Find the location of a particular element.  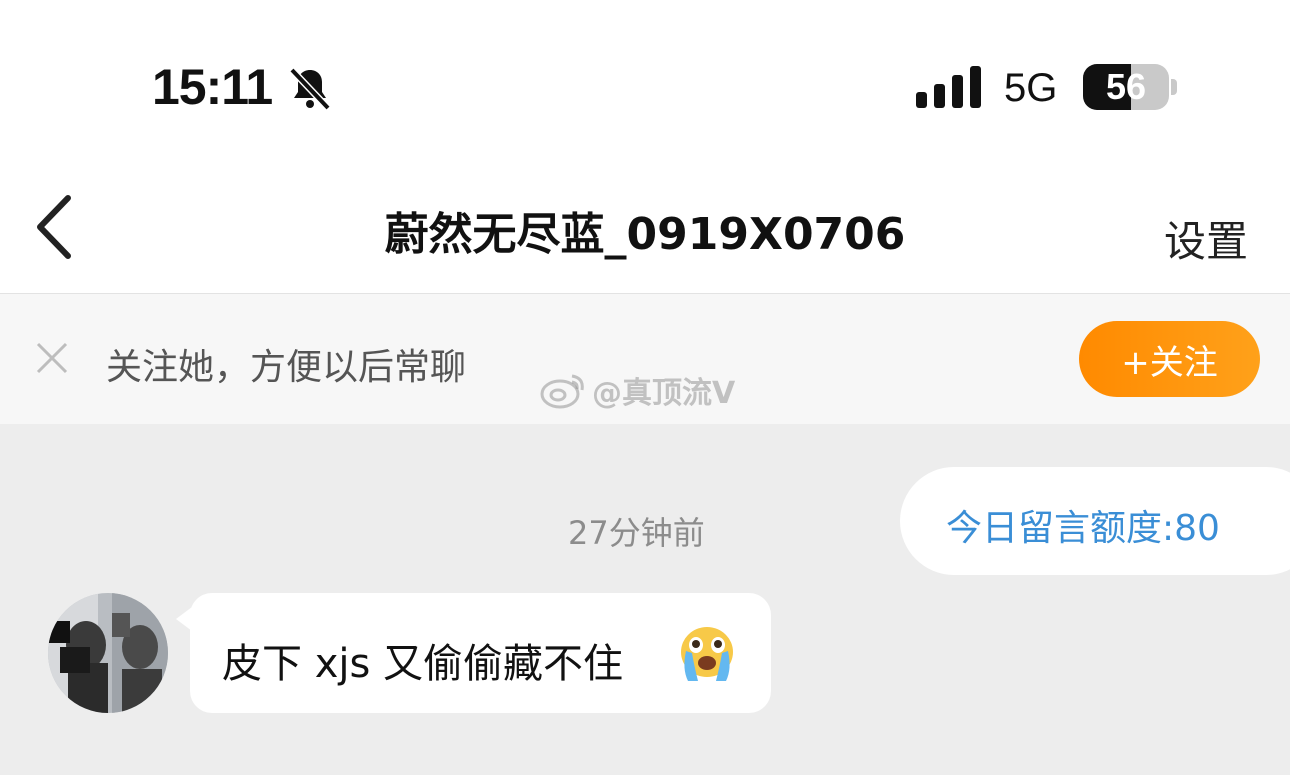

network-type: 5G is located at coordinates (1031, 88).